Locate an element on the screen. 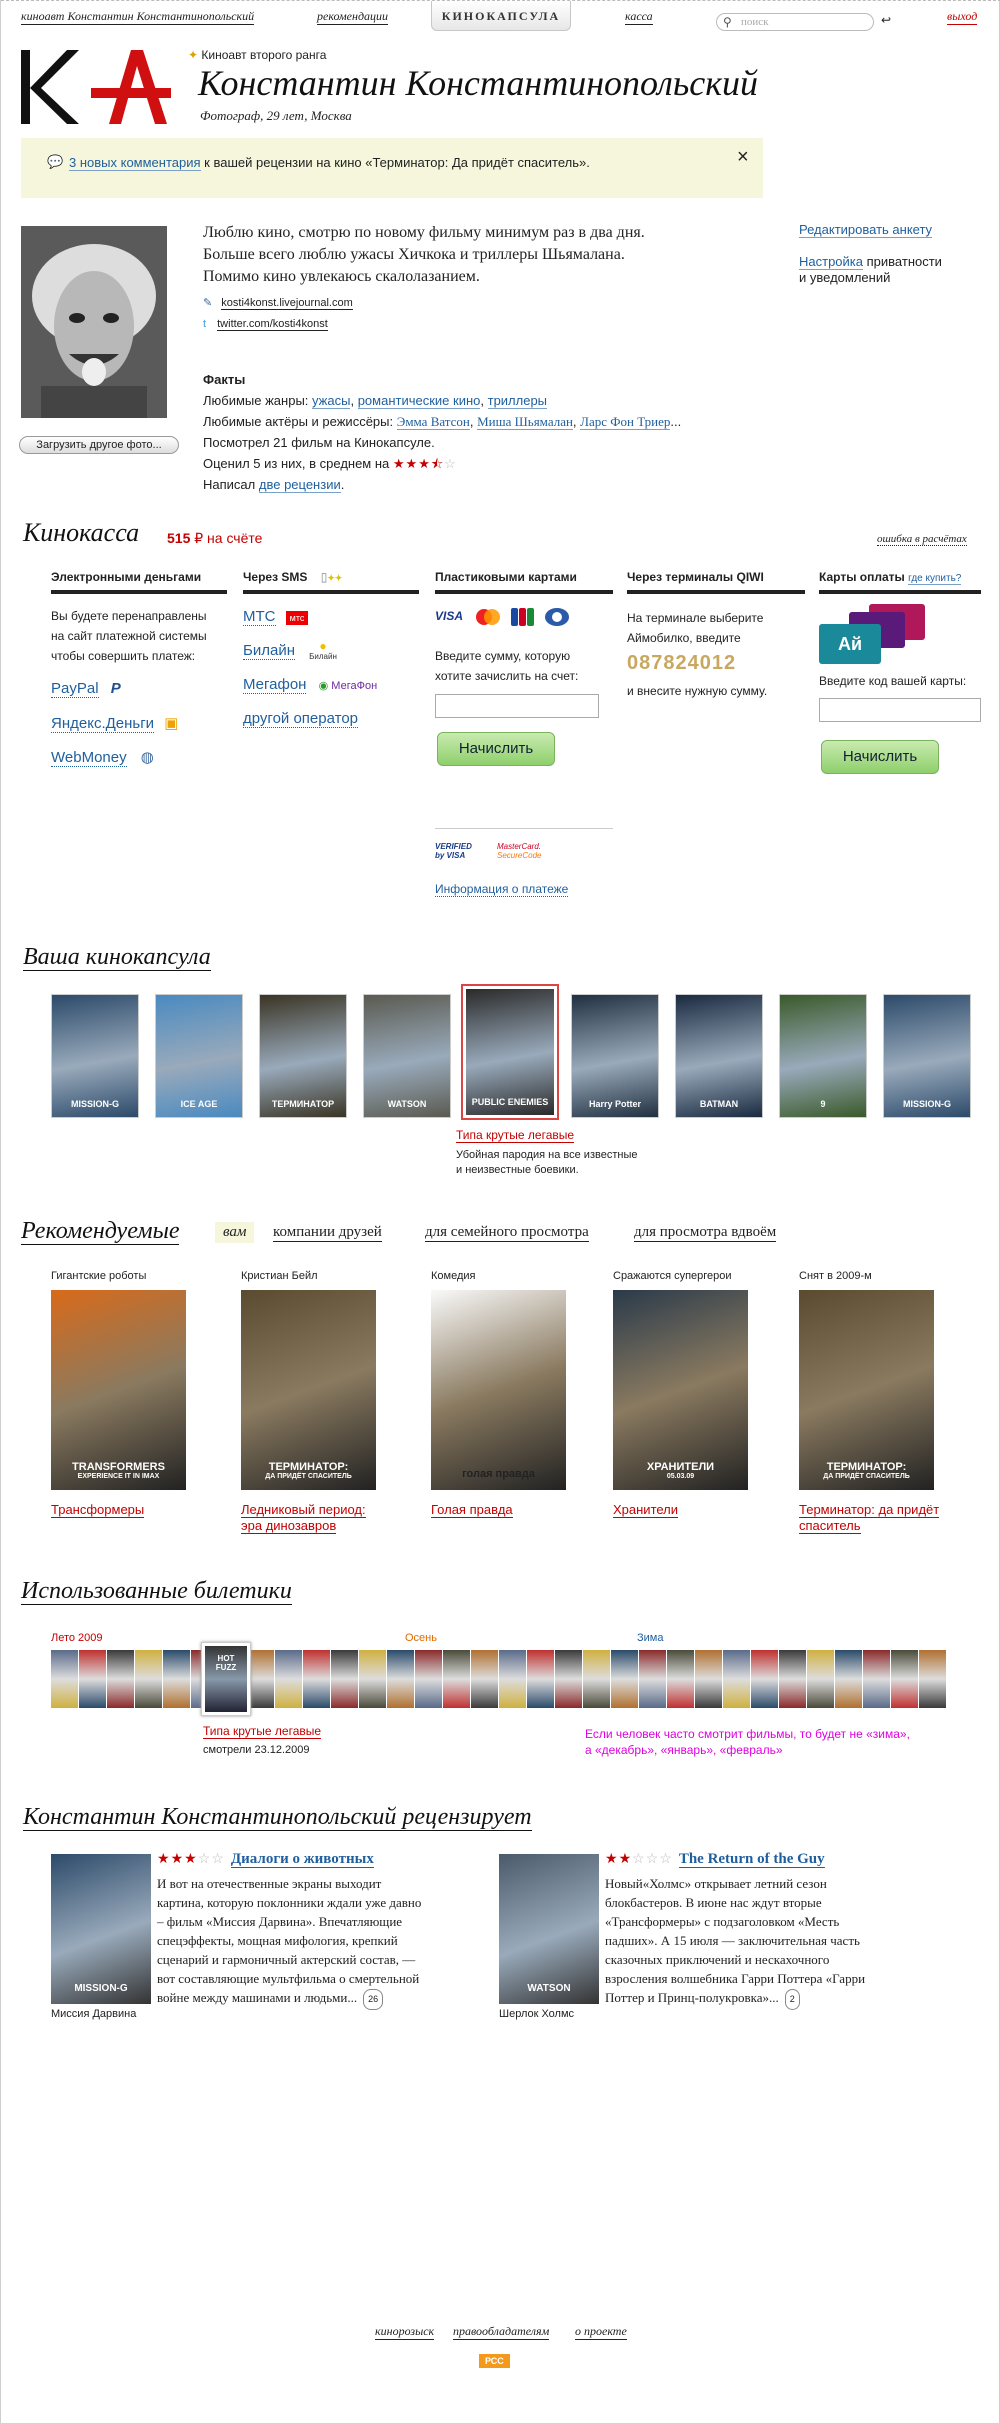 This screenshot has width=1000, height=2423. rec-title: Ледниковый период: эра динозавров is located at coordinates (326, 1518).